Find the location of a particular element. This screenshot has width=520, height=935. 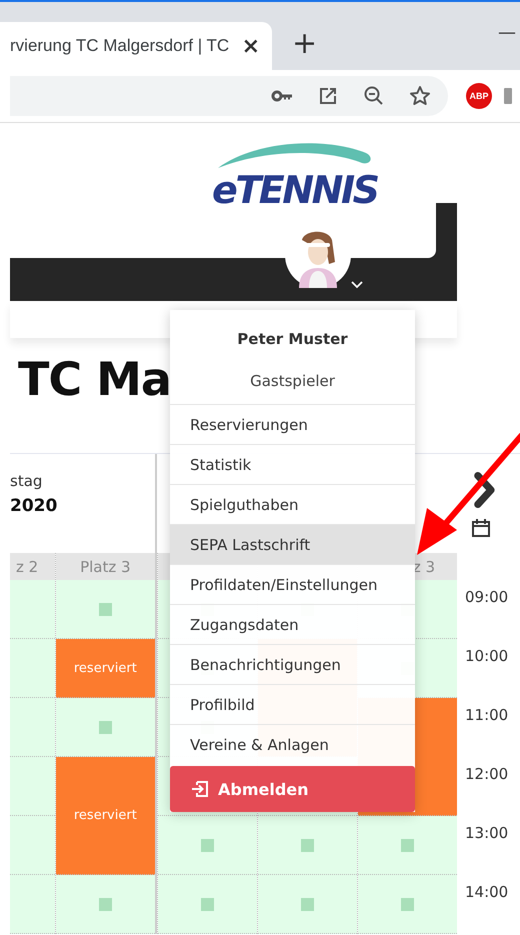

user-name: Peter Muster is located at coordinates (292, 339).